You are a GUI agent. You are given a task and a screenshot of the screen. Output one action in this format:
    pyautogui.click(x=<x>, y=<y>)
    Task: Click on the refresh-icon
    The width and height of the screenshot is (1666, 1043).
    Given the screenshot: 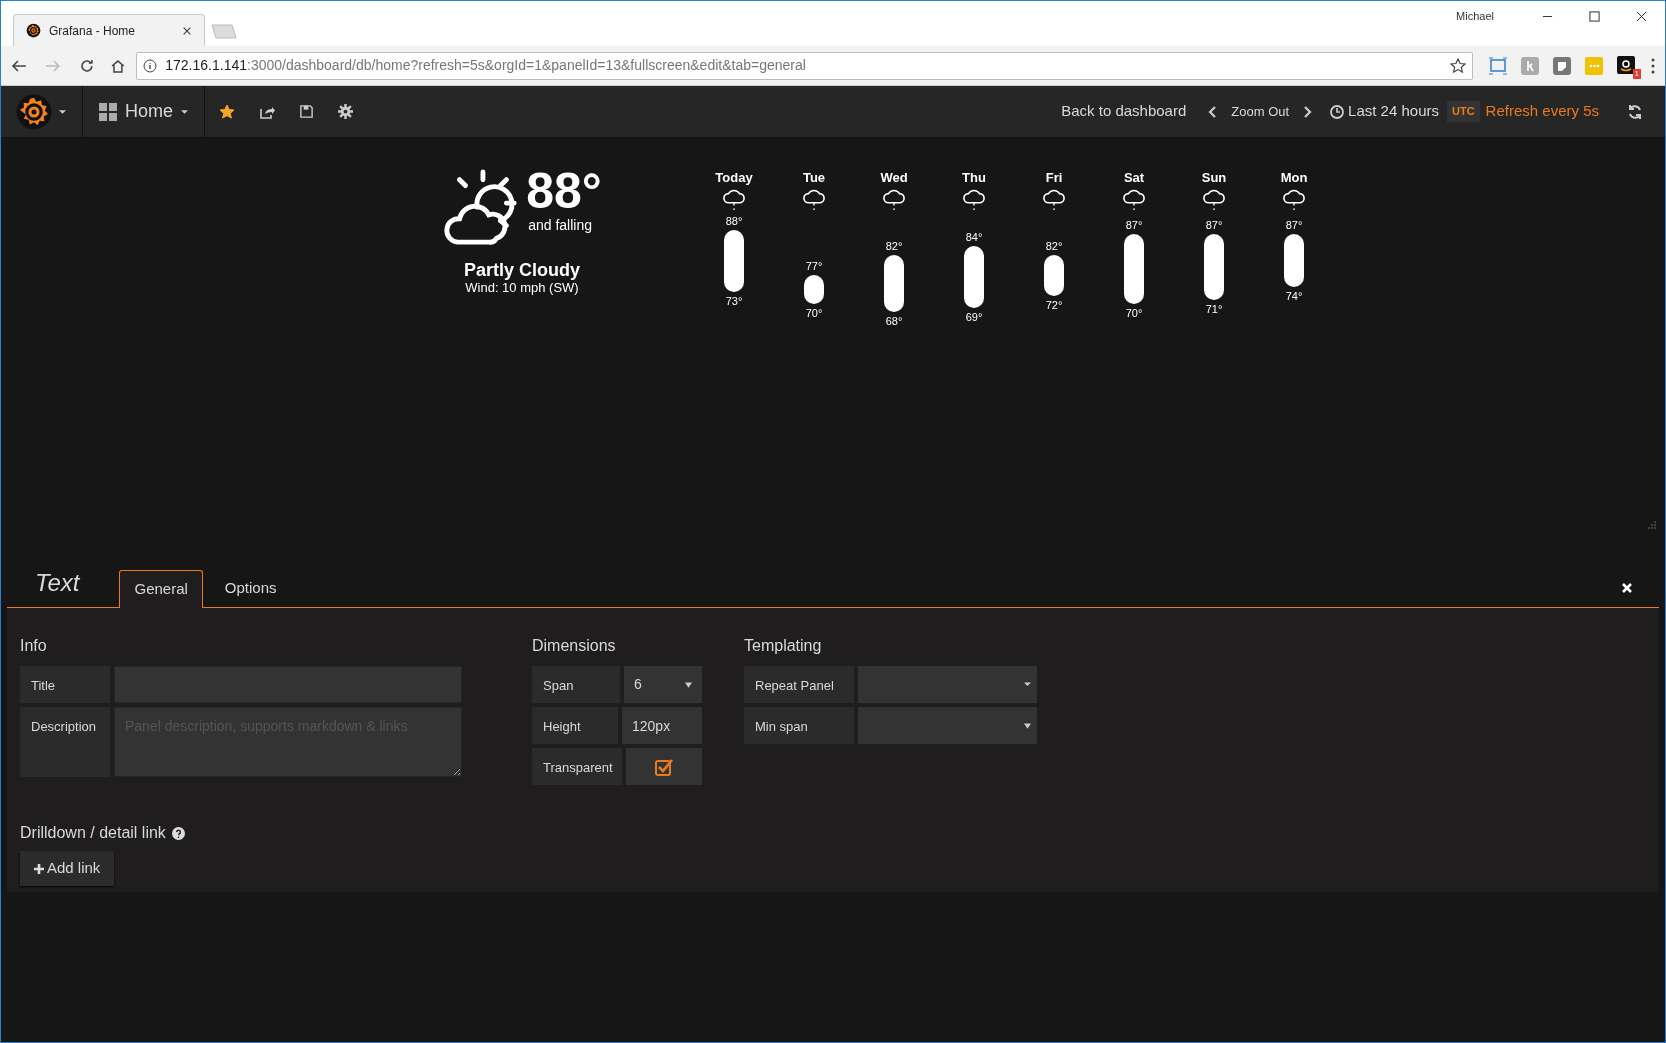 What is the action you would take?
    pyautogui.click(x=1635, y=111)
    